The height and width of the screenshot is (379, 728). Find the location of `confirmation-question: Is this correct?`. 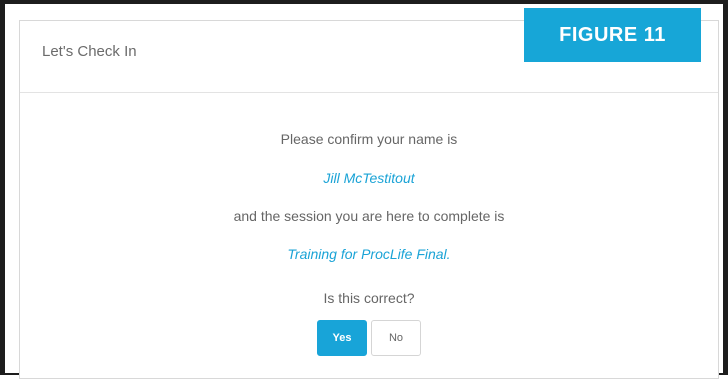

confirmation-question: Is this correct? is located at coordinates (369, 298).